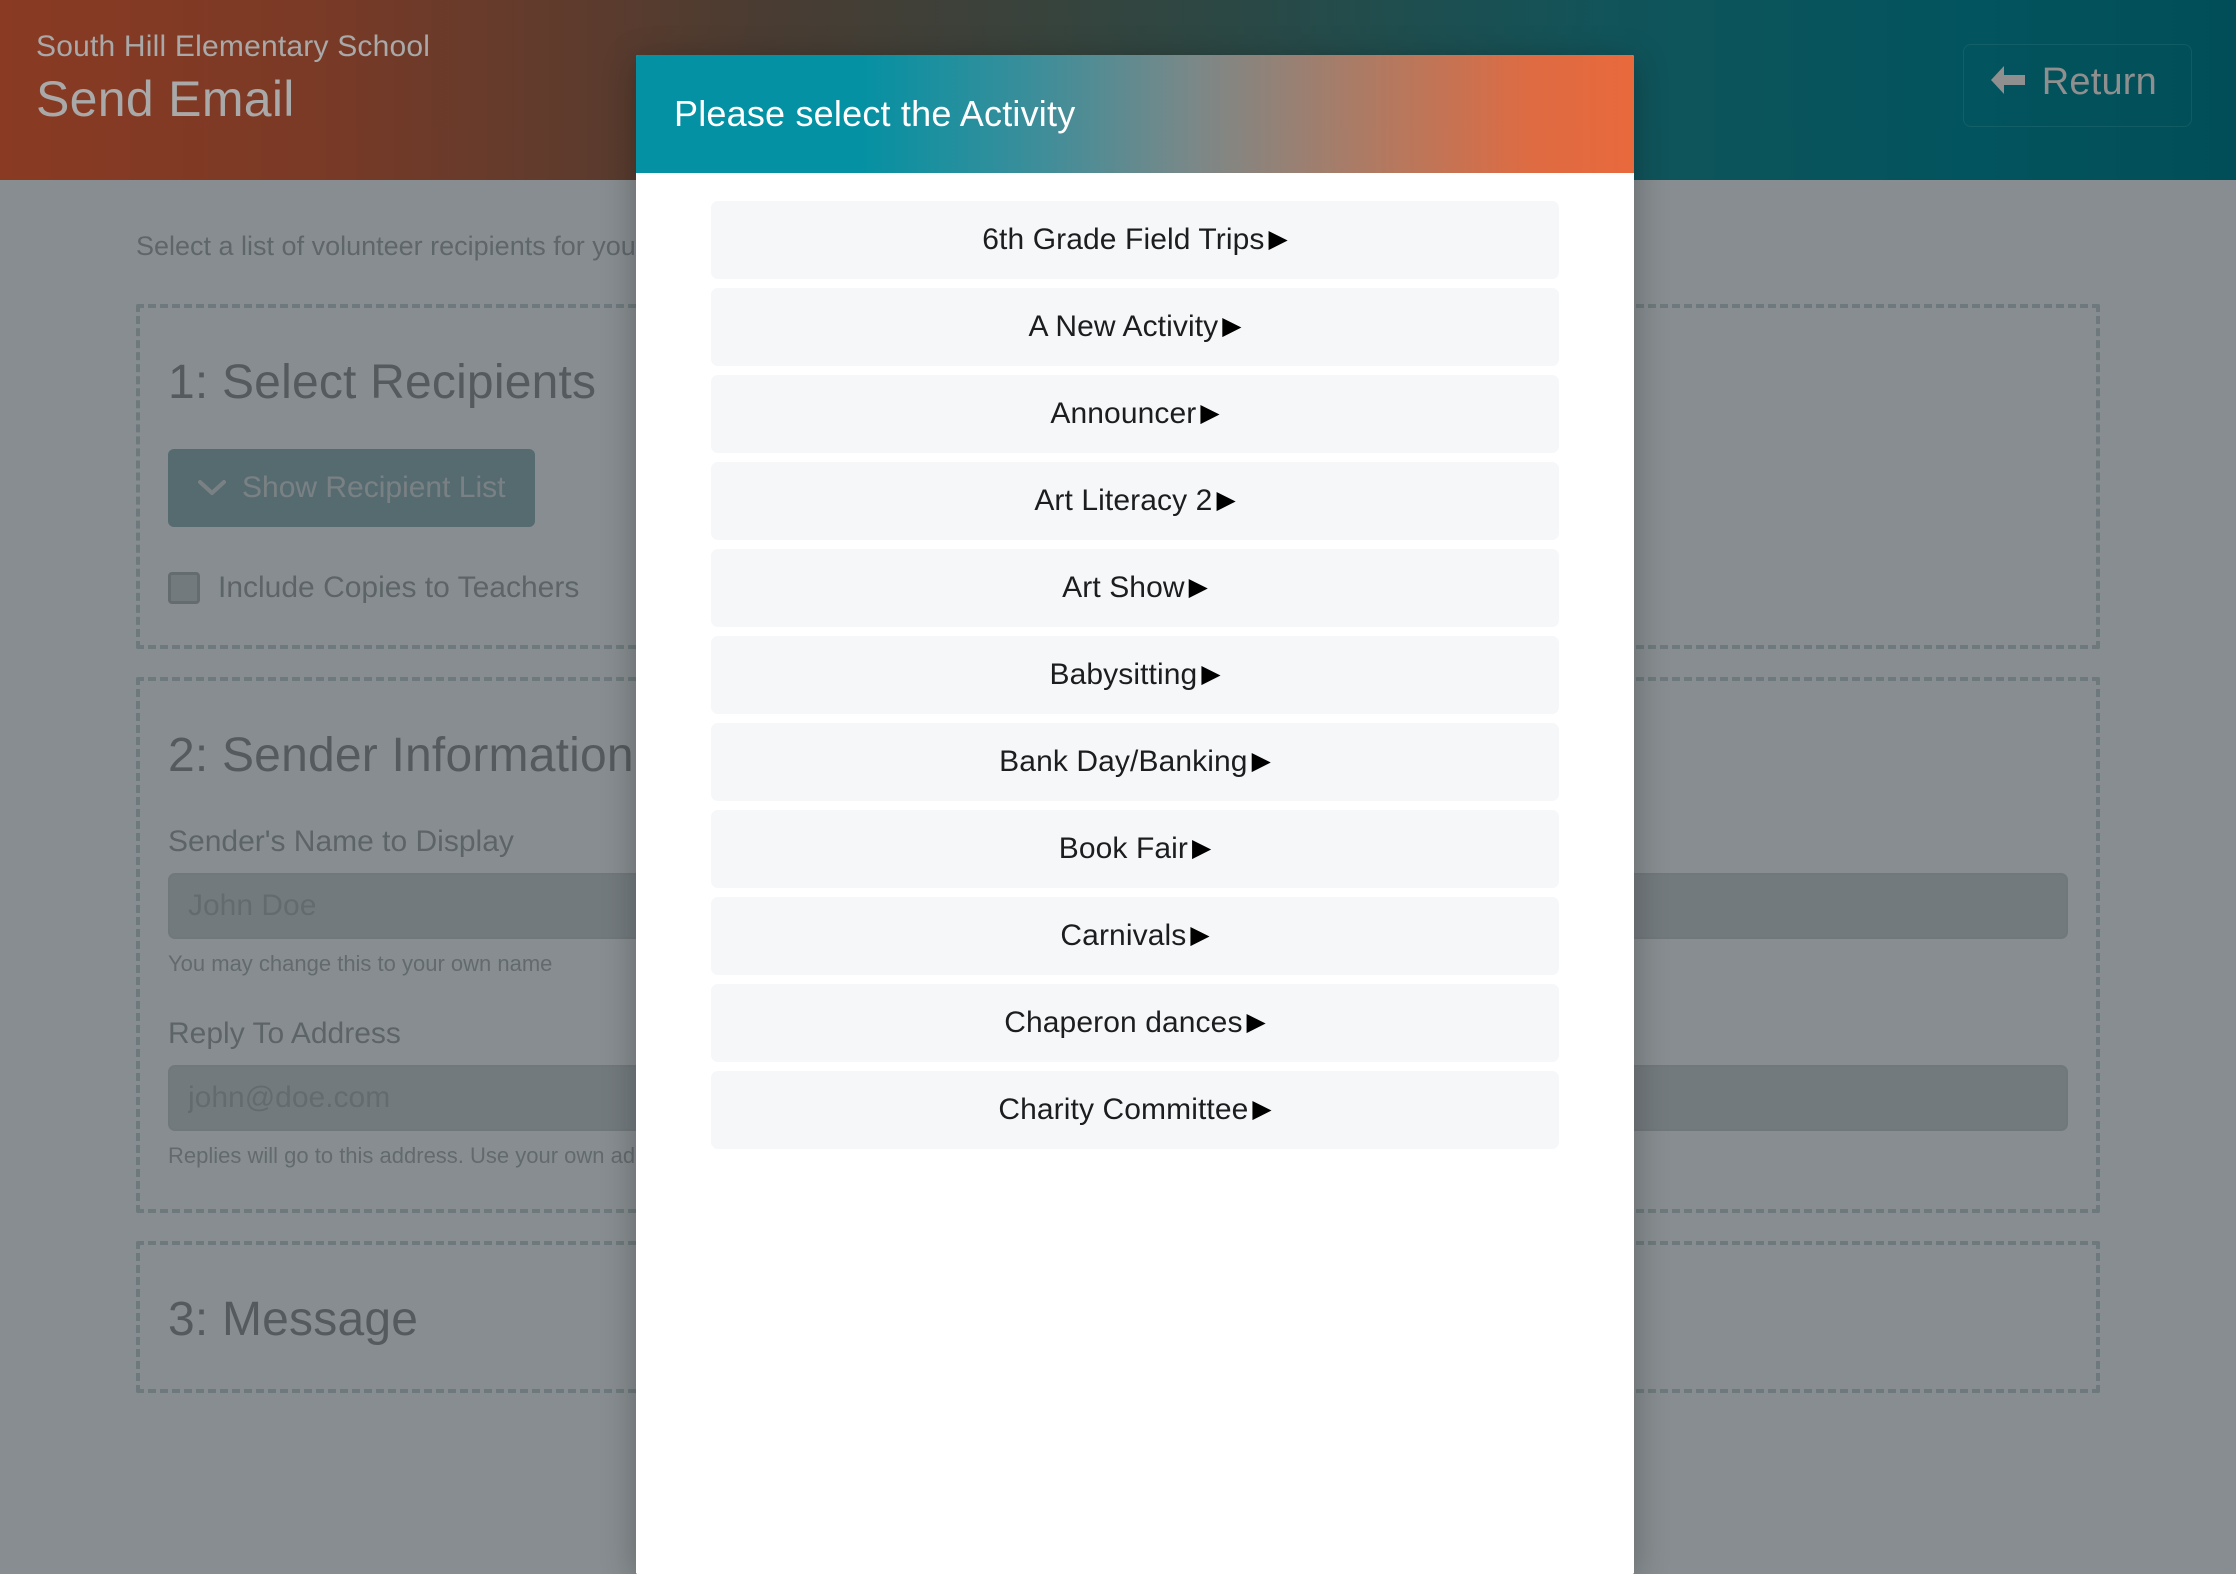 The height and width of the screenshot is (1574, 2236). What do you see at coordinates (1123, 326) in the screenshot?
I see `activity-list-item-label: A New Activity` at bounding box center [1123, 326].